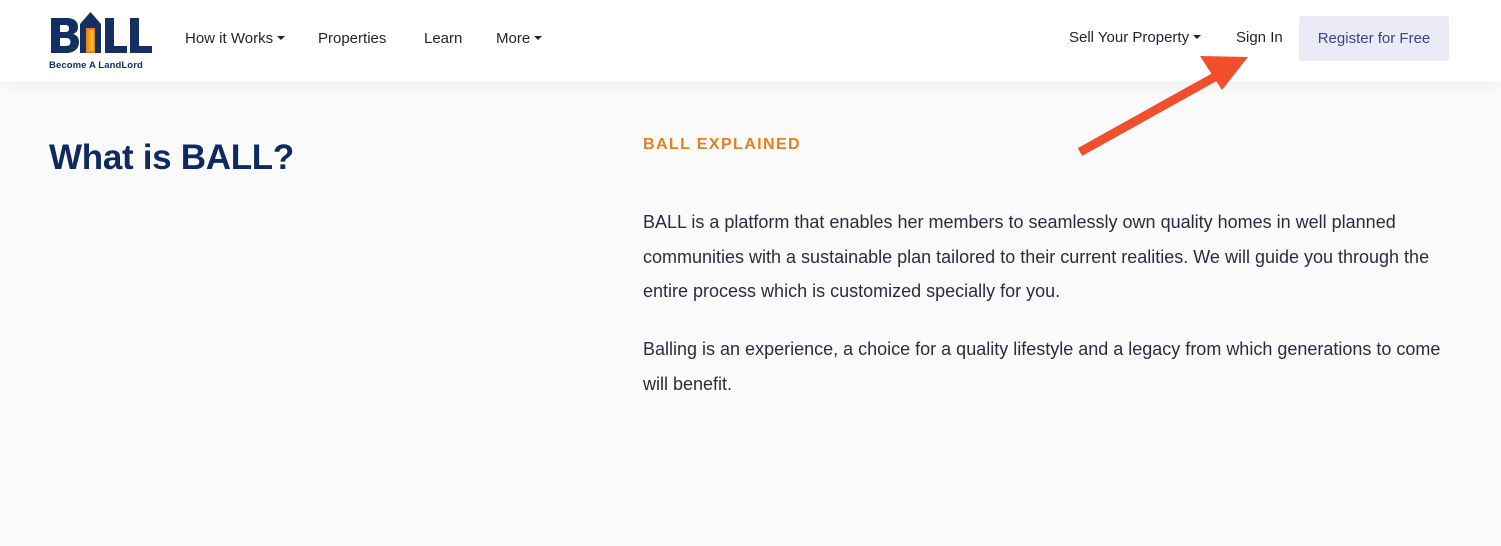 This screenshot has height=546, width=1501. I want to click on annotation-arrow-icon, so click(1162, 106).